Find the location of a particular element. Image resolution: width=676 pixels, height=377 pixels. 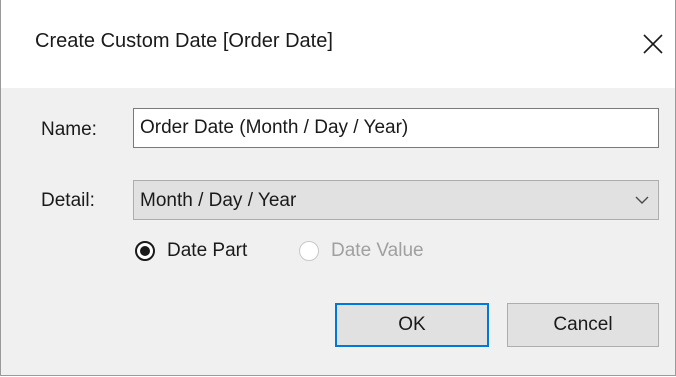

date-value-radio: Date Value is located at coordinates (361, 251).